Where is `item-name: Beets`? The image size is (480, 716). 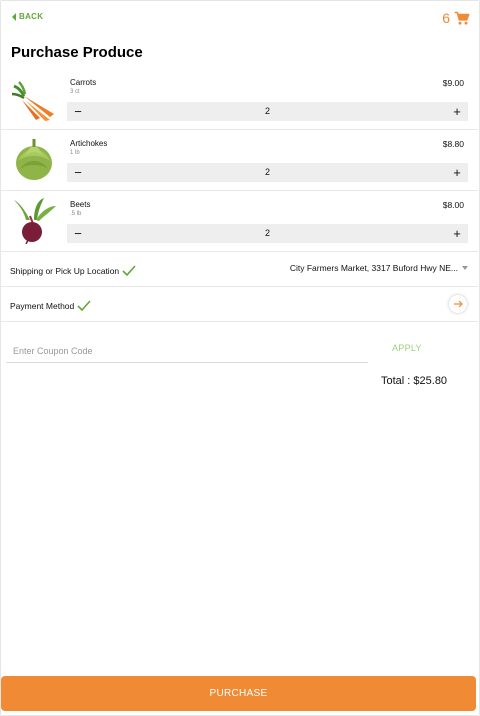
item-name: Beets is located at coordinates (80, 204).